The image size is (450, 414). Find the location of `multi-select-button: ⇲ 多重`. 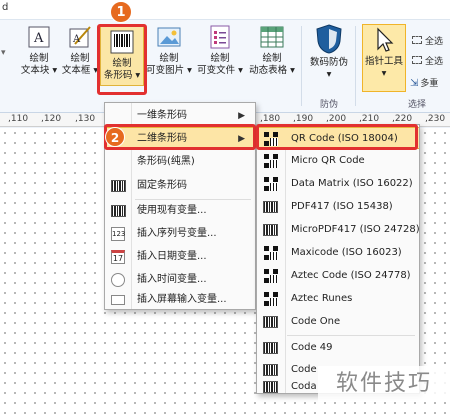

multi-select-button: ⇲ 多重 is located at coordinates (424, 82).